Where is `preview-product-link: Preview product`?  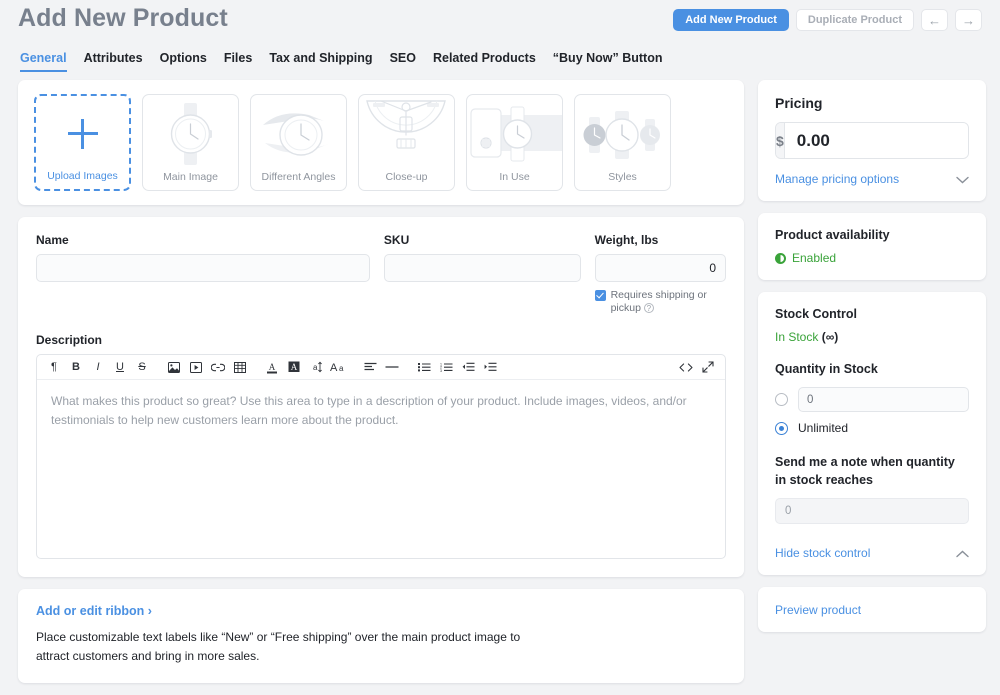 preview-product-link: Preview product is located at coordinates (818, 610).